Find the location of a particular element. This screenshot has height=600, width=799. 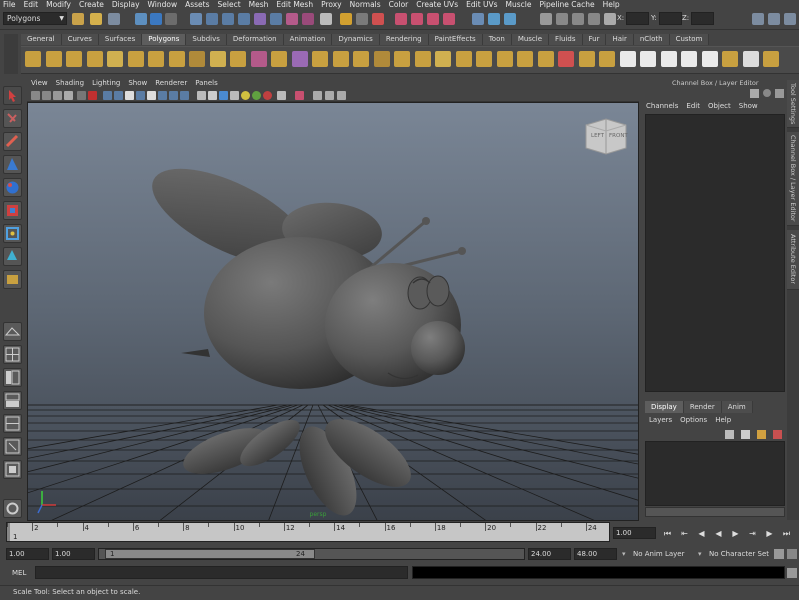

select-tool-icon is located at coordinates (12, 95).